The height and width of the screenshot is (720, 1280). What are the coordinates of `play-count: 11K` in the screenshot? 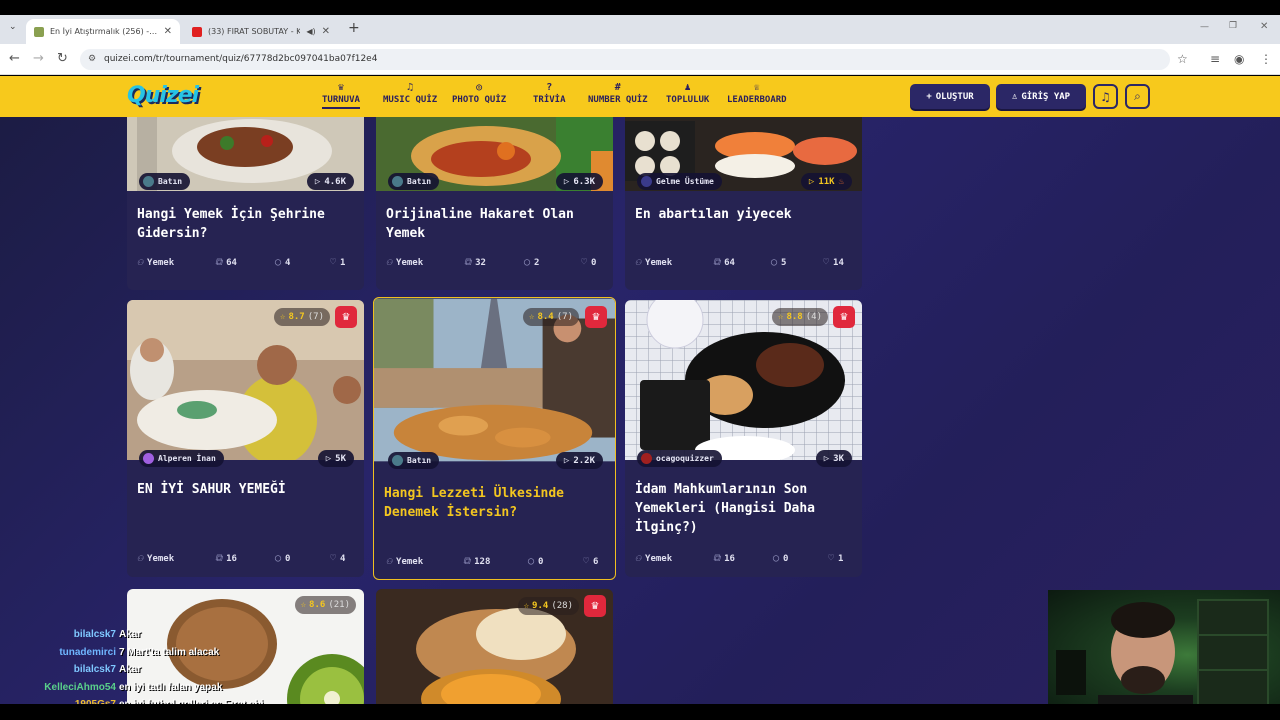 It's located at (826, 181).